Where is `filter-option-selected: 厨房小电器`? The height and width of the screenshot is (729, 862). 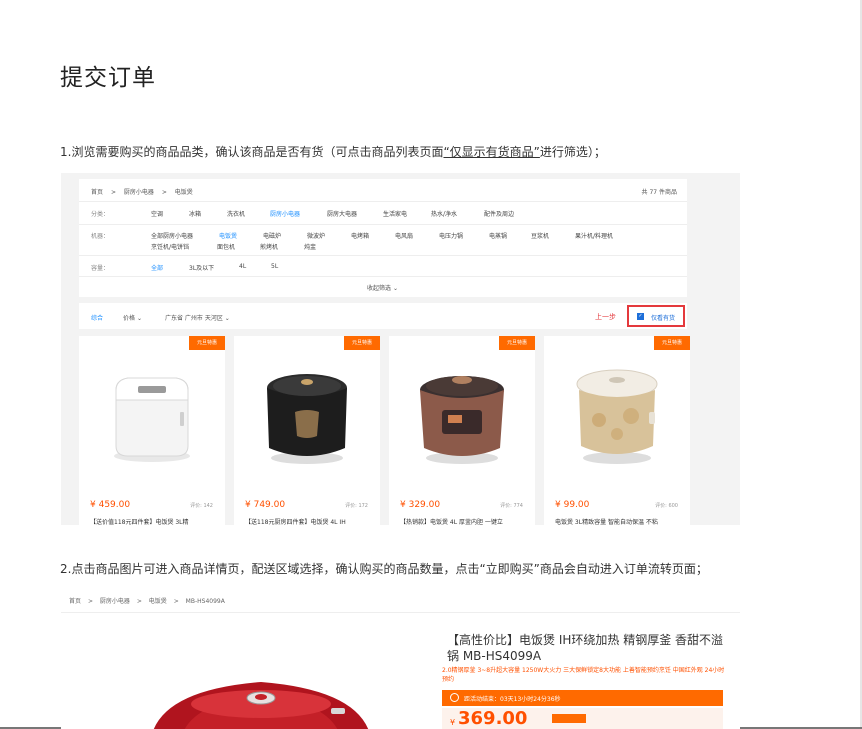
filter-option-selected: 厨房小电器 is located at coordinates (285, 213).